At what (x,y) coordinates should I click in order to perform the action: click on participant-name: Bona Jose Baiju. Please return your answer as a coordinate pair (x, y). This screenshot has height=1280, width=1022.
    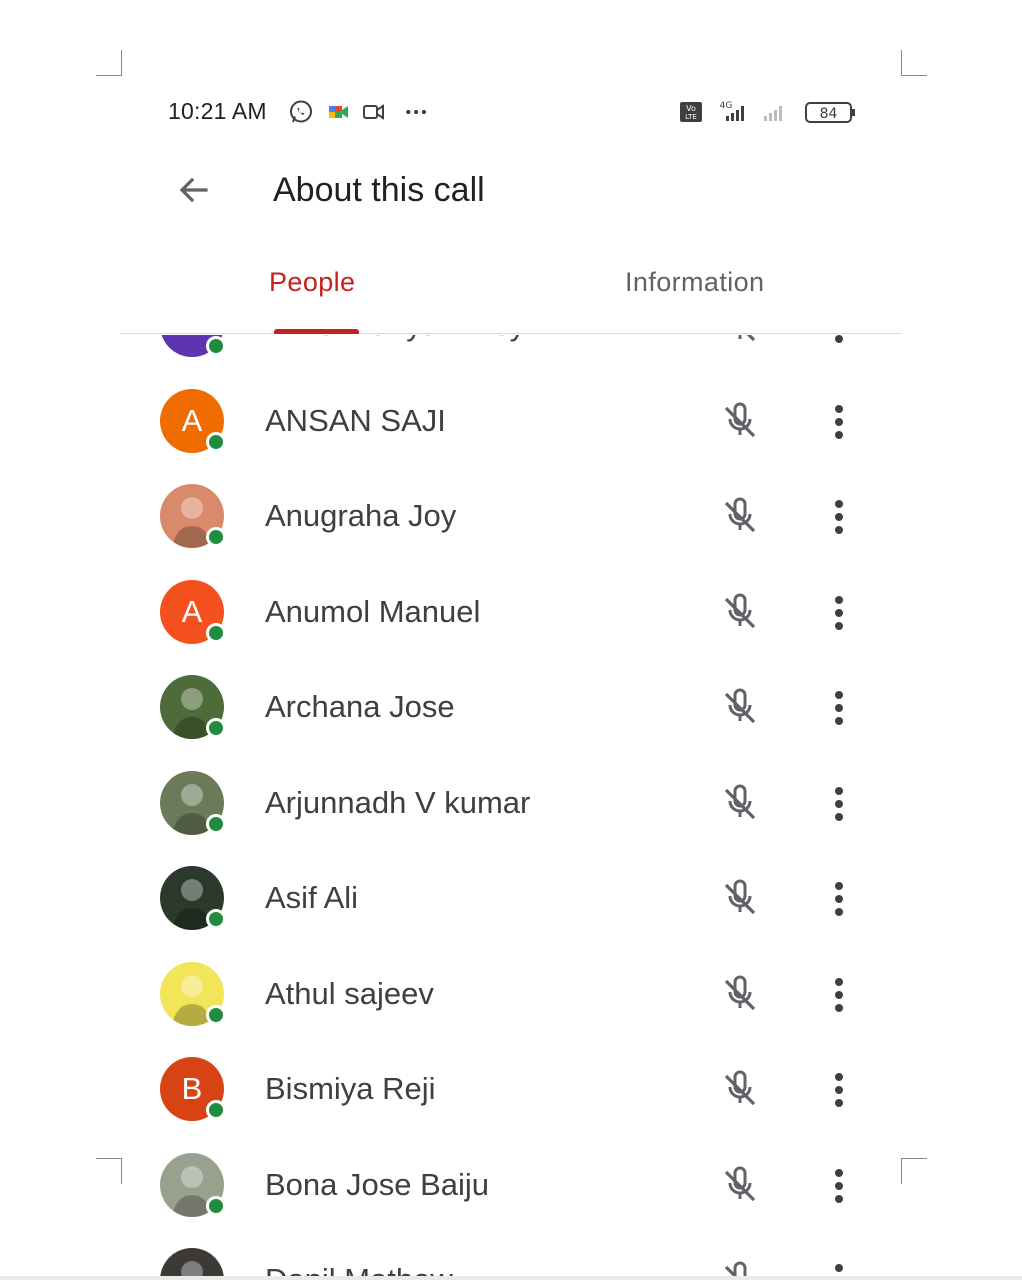
    Looking at the image, I should click on (377, 1184).